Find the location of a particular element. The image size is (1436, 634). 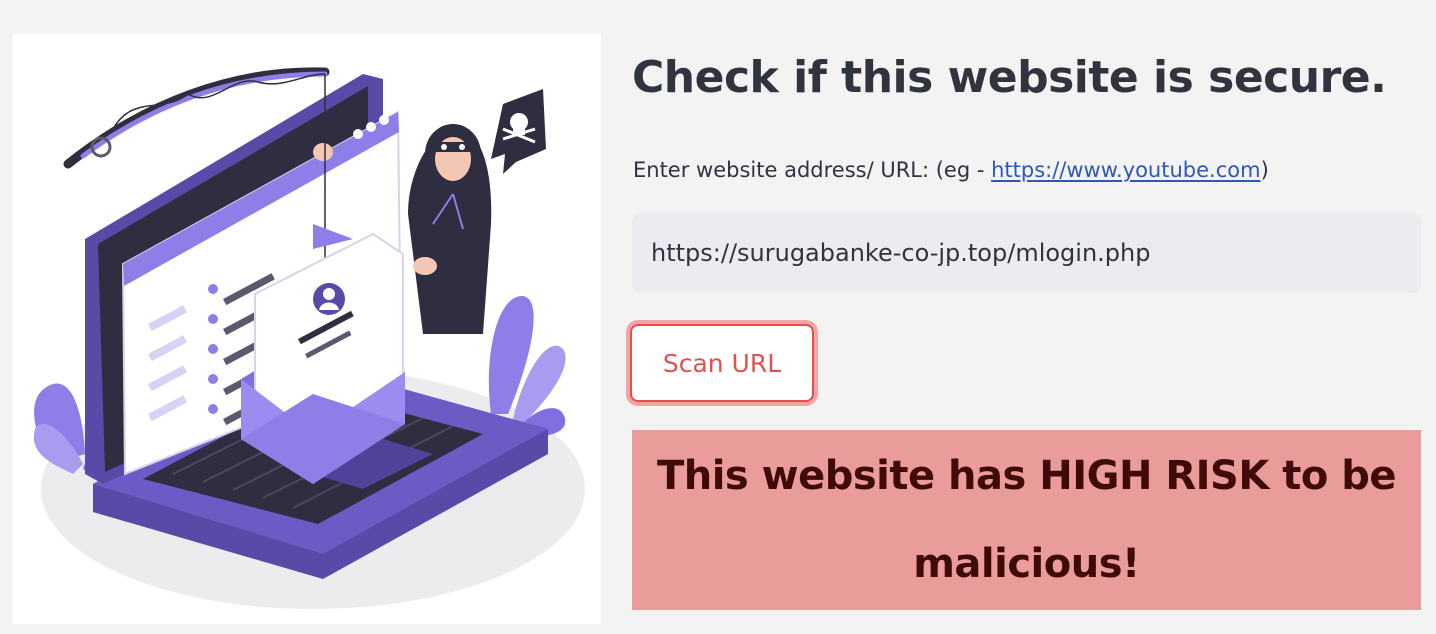

skull-bubble-icon is located at coordinates (518, 131).